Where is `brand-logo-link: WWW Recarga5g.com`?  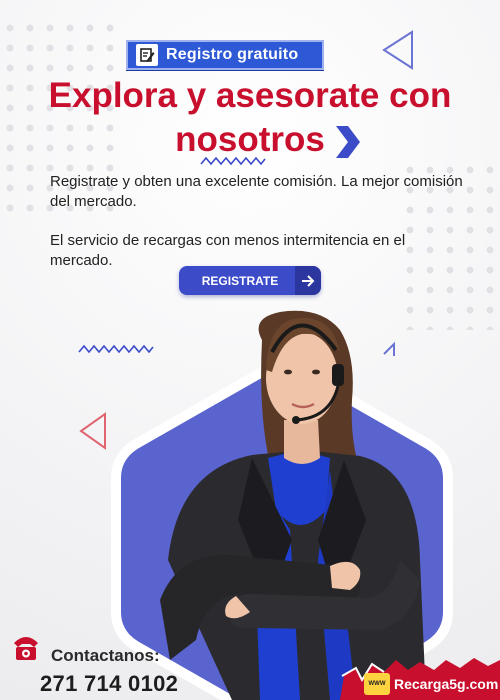 brand-logo-link: WWW Recarga5g.com is located at coordinates (431, 684).